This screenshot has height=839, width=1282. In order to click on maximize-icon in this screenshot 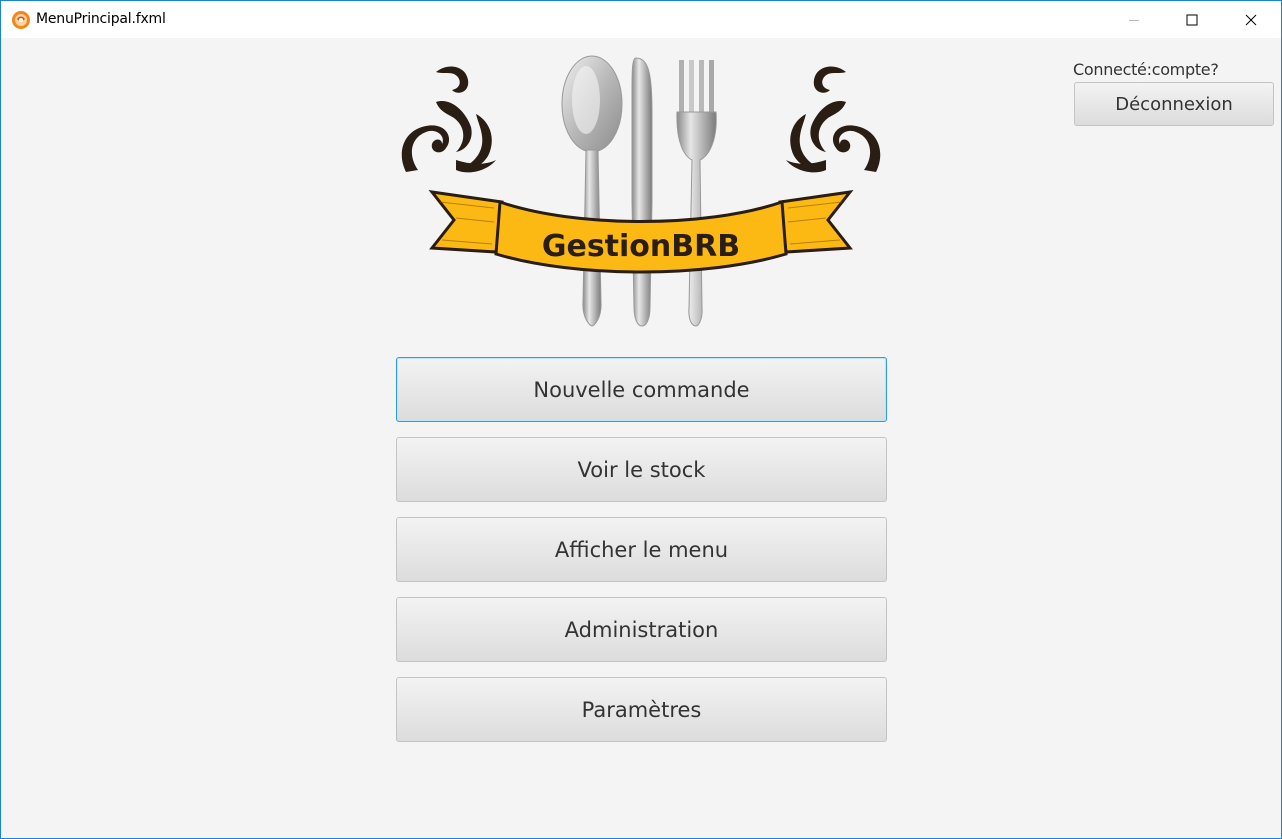, I will do `click(1192, 19)`.